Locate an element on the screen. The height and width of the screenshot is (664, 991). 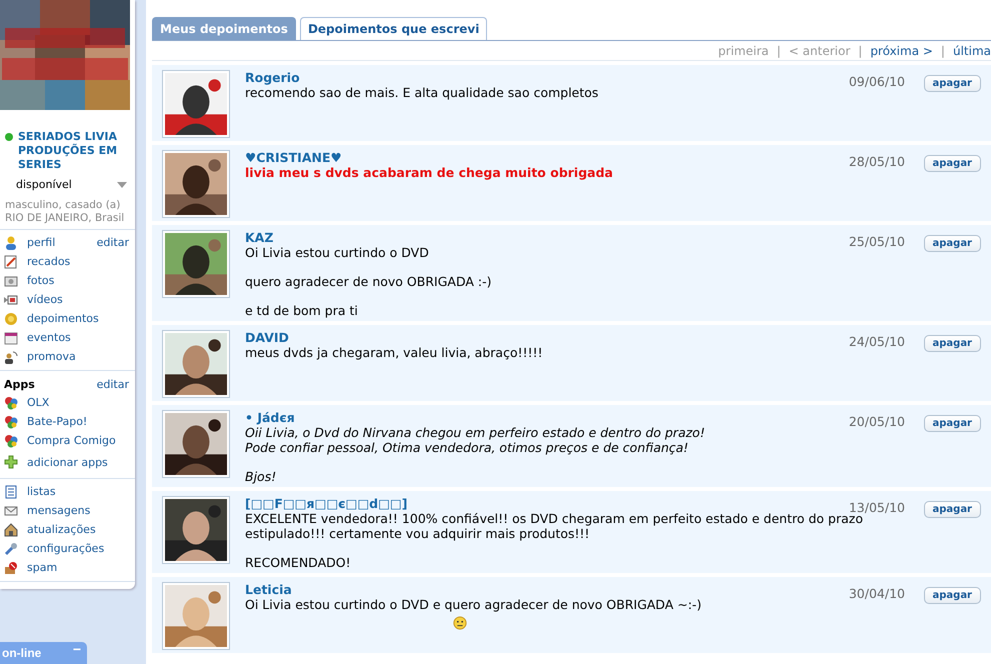
author-link: KAZ is located at coordinates (259, 238).